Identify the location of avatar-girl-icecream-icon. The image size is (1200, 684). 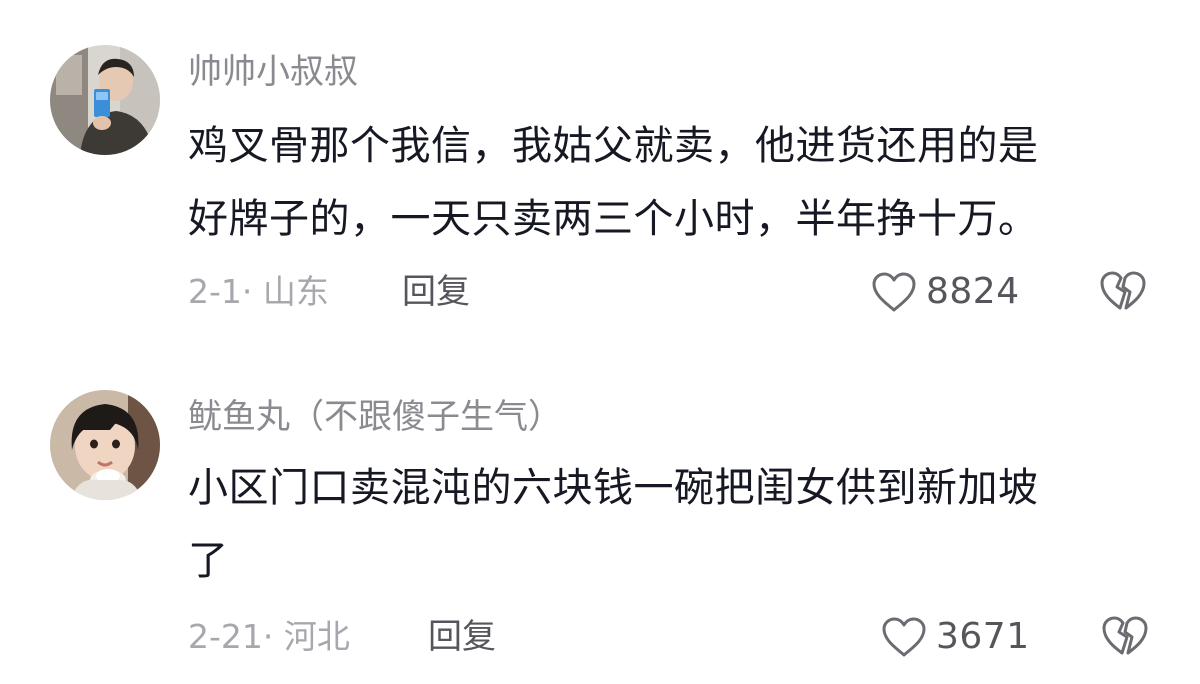
(105, 445).